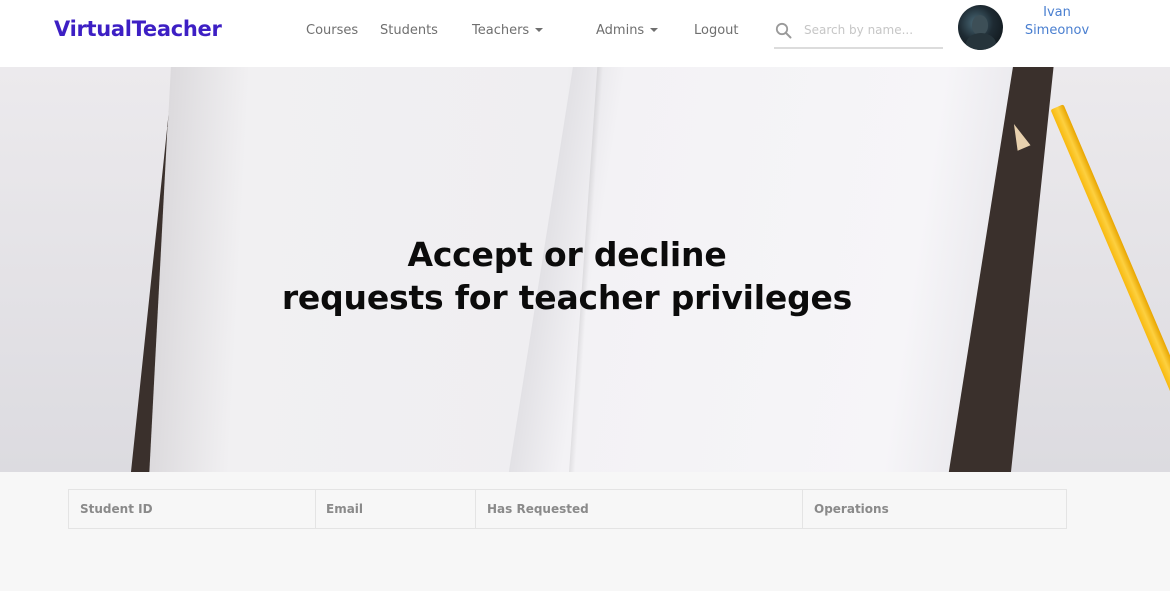 The image size is (1170, 591). Describe the element at coordinates (639, 509) in the screenshot. I see `column-header-has-requested: Has Requested` at that location.